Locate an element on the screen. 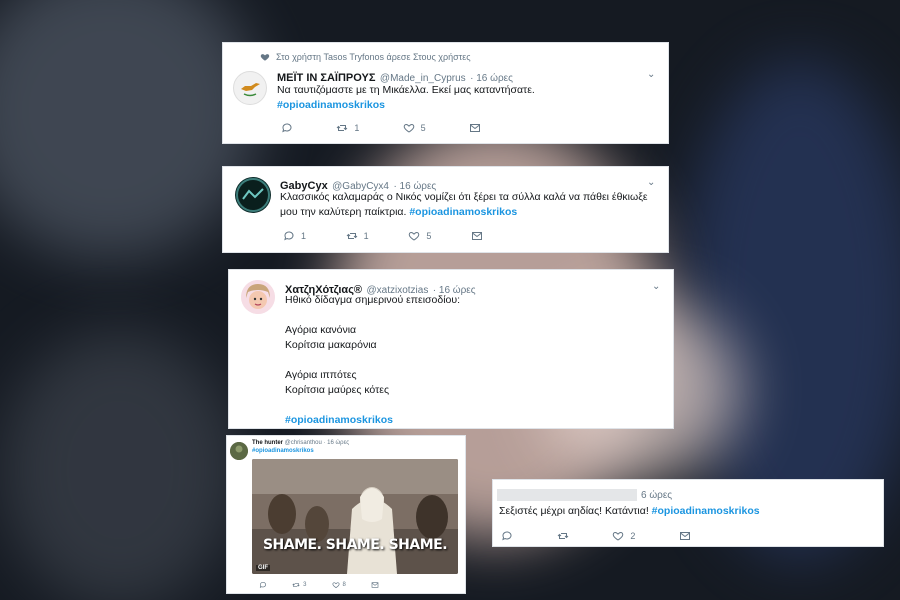 This screenshot has height=600, width=900. redacted-user-name is located at coordinates (567, 495).